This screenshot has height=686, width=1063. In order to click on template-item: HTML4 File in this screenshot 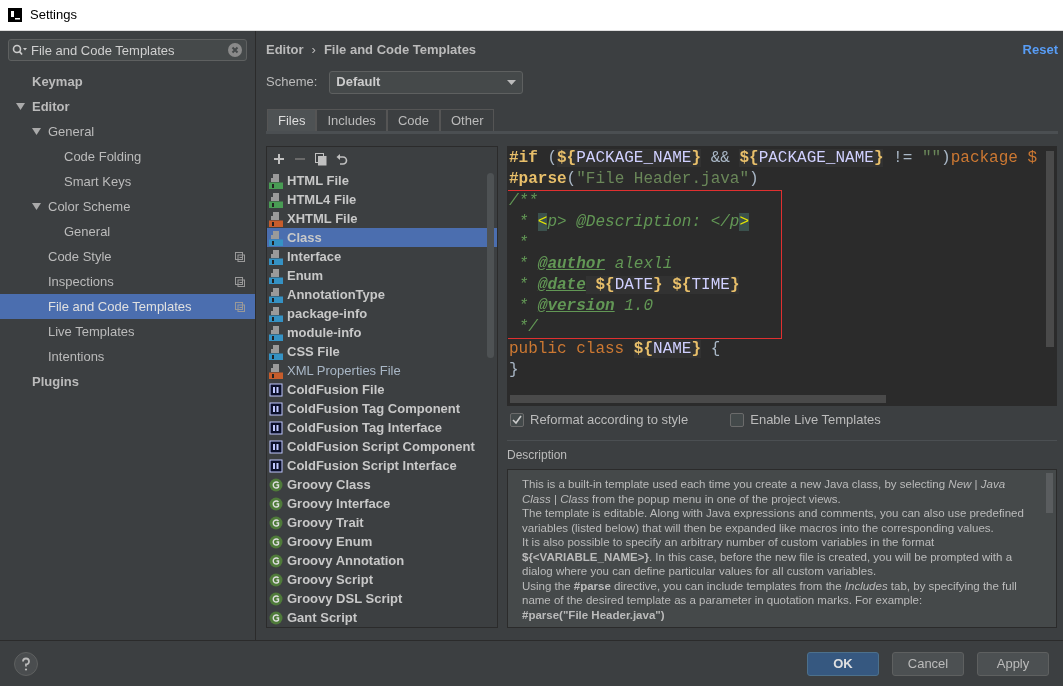, I will do `click(382, 199)`.